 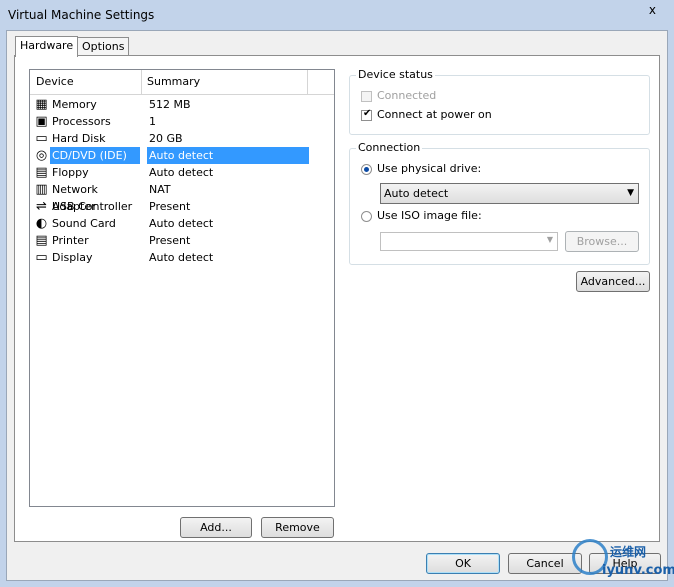 What do you see at coordinates (84, 223) in the screenshot?
I see `device-name: Sound Card` at bounding box center [84, 223].